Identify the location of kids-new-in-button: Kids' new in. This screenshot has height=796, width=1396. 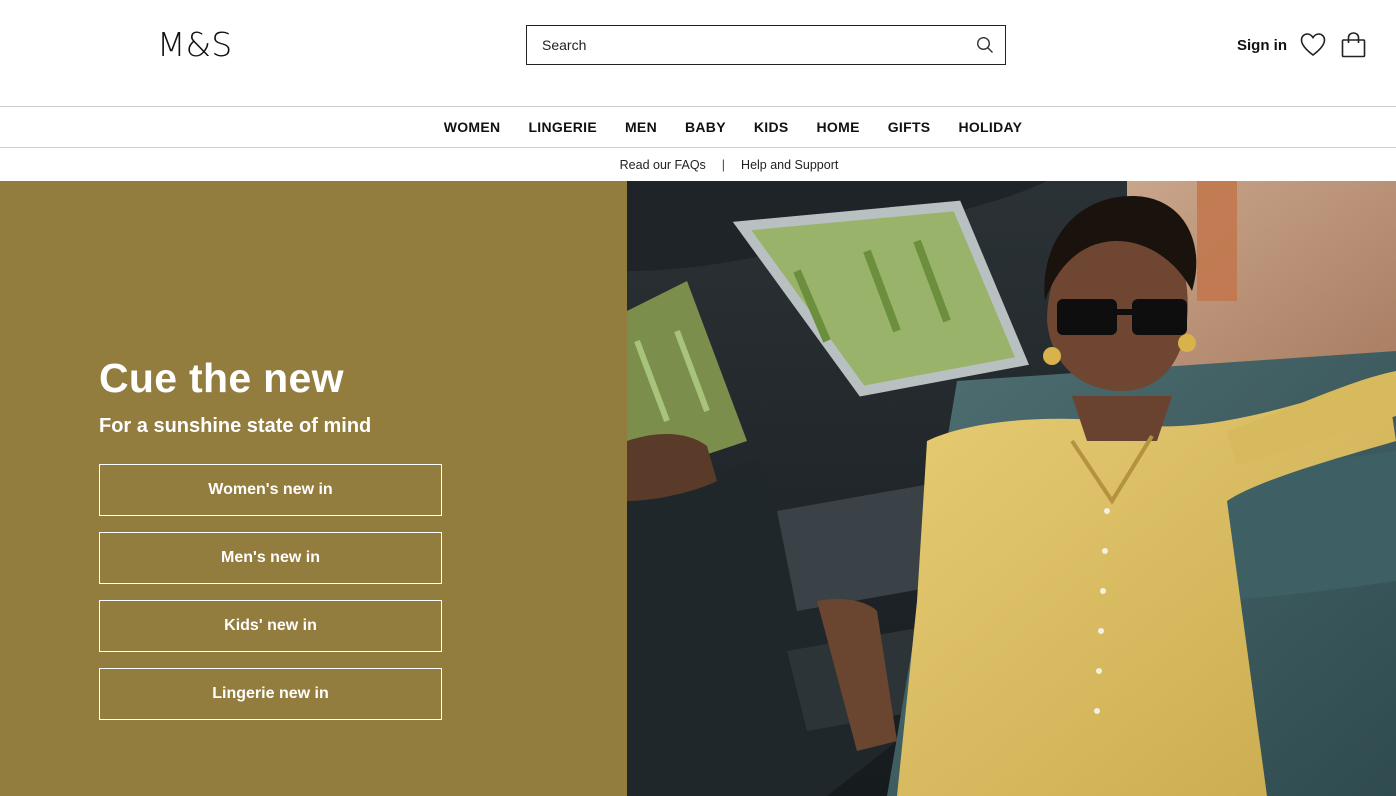
(270, 626).